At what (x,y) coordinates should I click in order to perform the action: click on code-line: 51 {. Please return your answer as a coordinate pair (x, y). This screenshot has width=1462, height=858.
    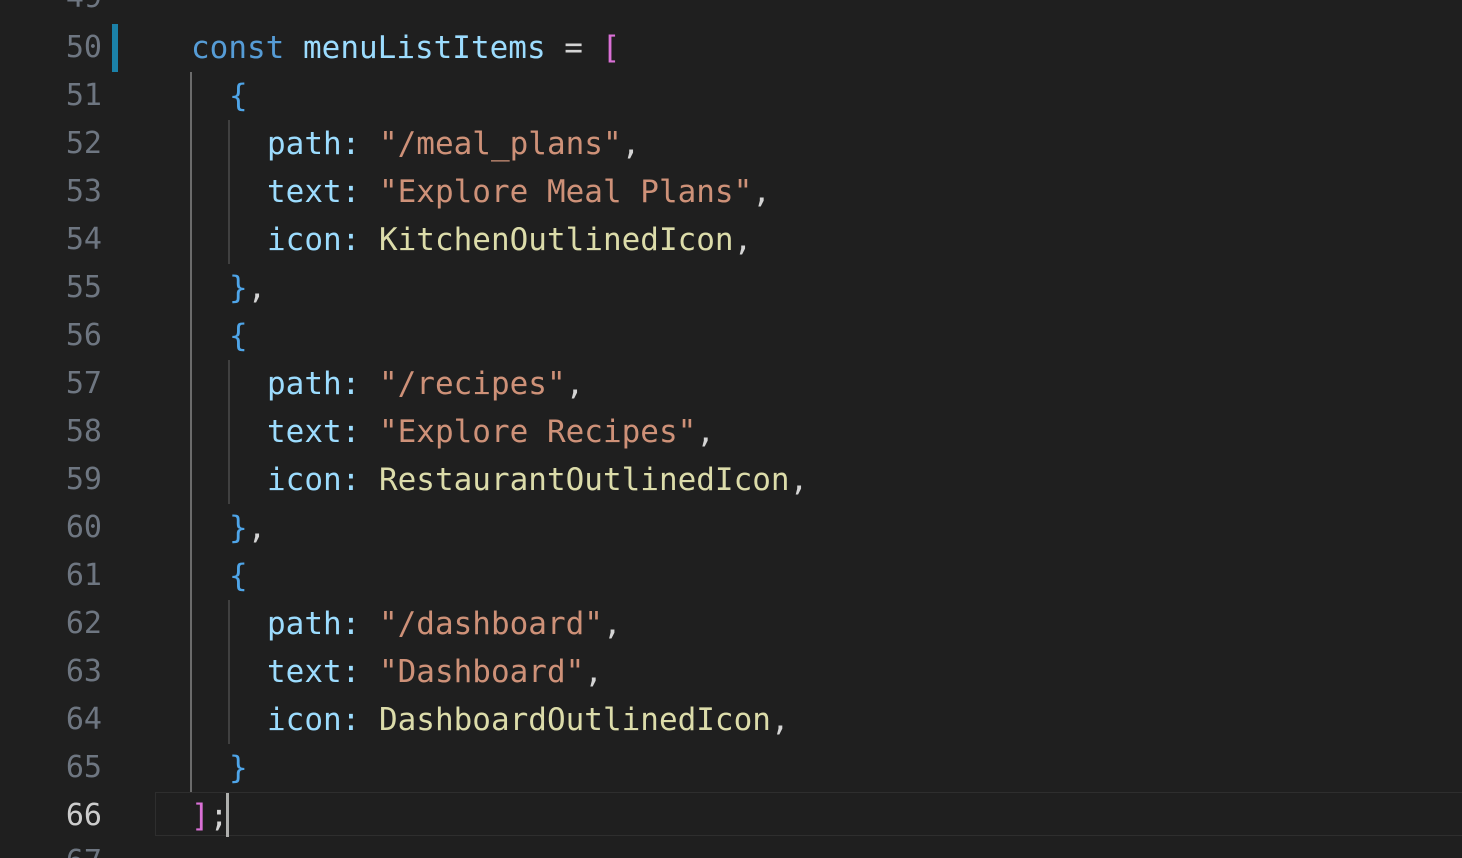
    Looking at the image, I should click on (731, 96).